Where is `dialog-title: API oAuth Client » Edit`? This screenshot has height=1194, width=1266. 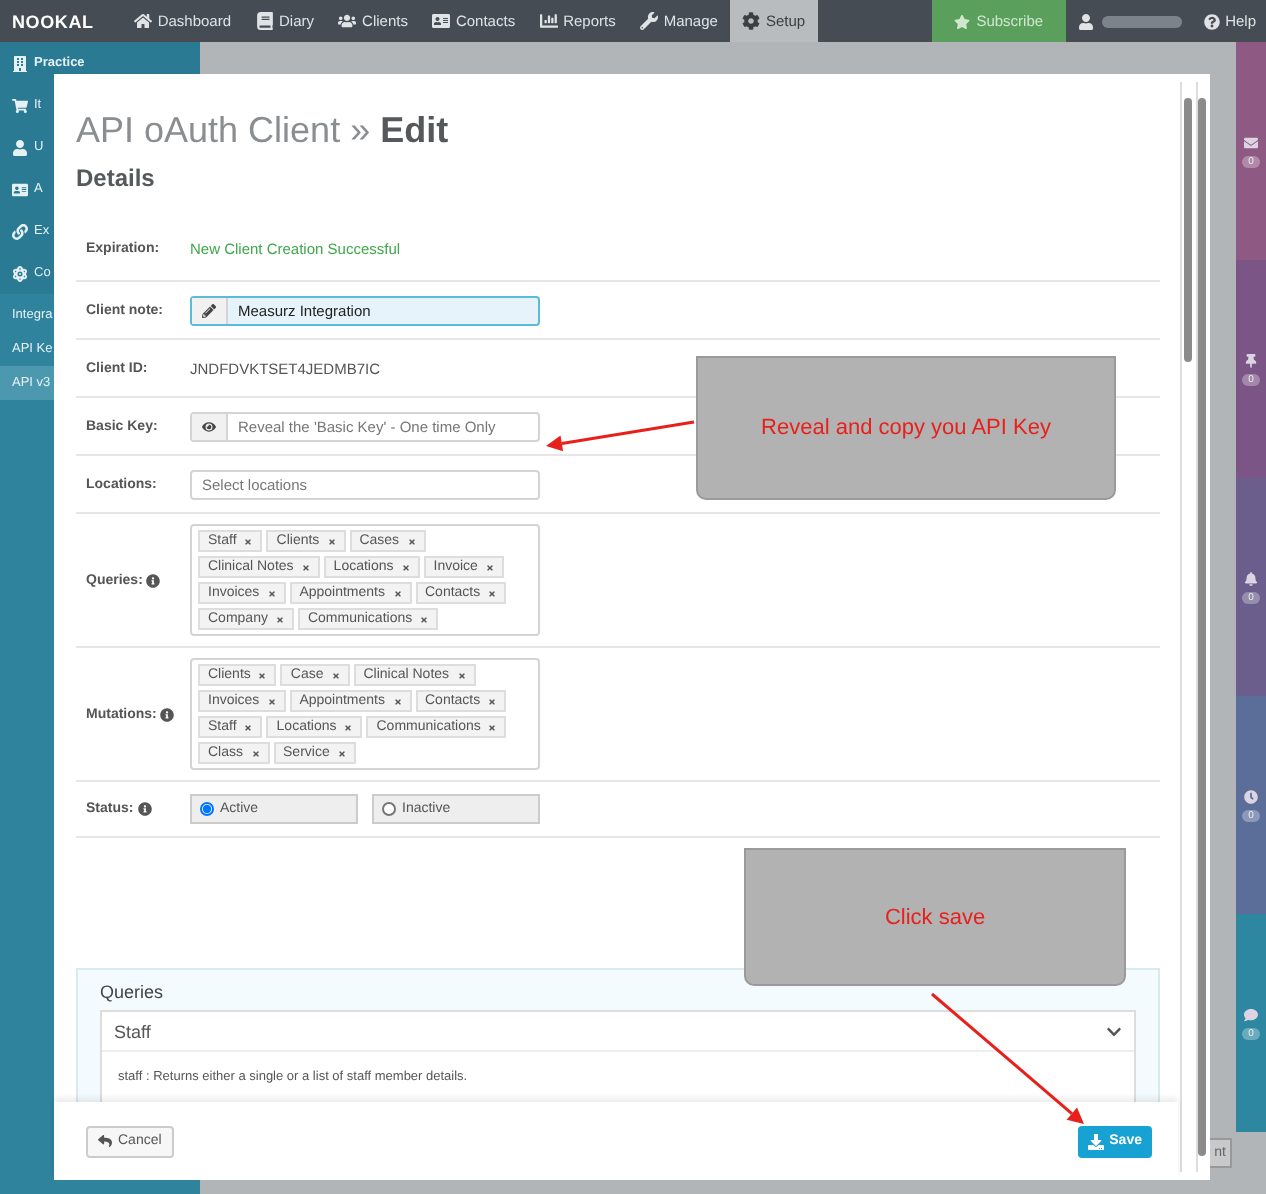
dialog-title: API oAuth Client » Edit is located at coordinates (263, 131).